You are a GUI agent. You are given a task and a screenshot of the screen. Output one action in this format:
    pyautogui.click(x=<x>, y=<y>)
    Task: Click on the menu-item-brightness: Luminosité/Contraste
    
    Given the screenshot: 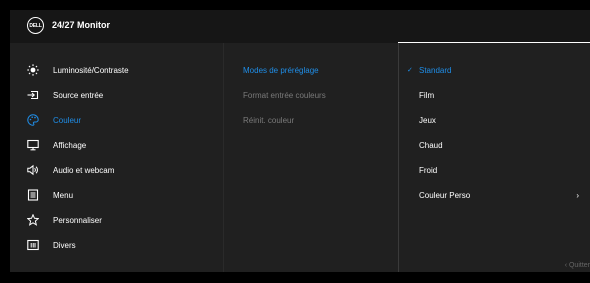 What is the action you would take?
    pyautogui.click(x=69, y=70)
    